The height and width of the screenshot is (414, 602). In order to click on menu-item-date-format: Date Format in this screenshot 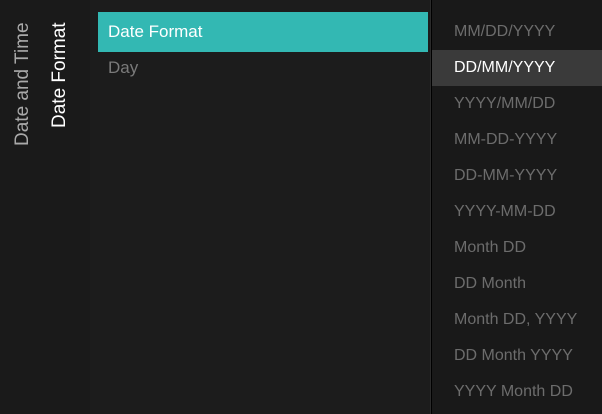, I will do `click(263, 32)`.